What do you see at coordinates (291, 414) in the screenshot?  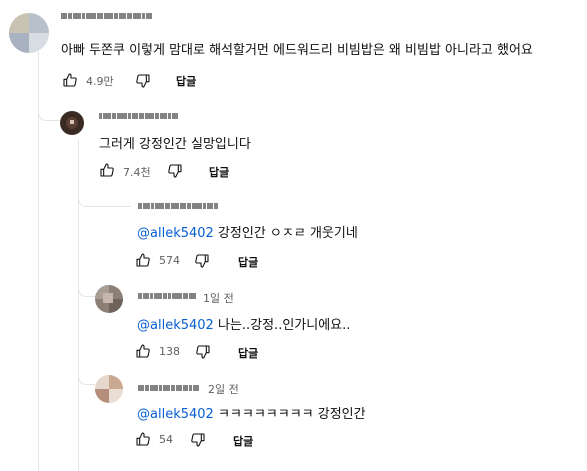 I see `comment-body: ㅋㅋㅋㅋㅋㅋㅋㅋ 강정인간` at bounding box center [291, 414].